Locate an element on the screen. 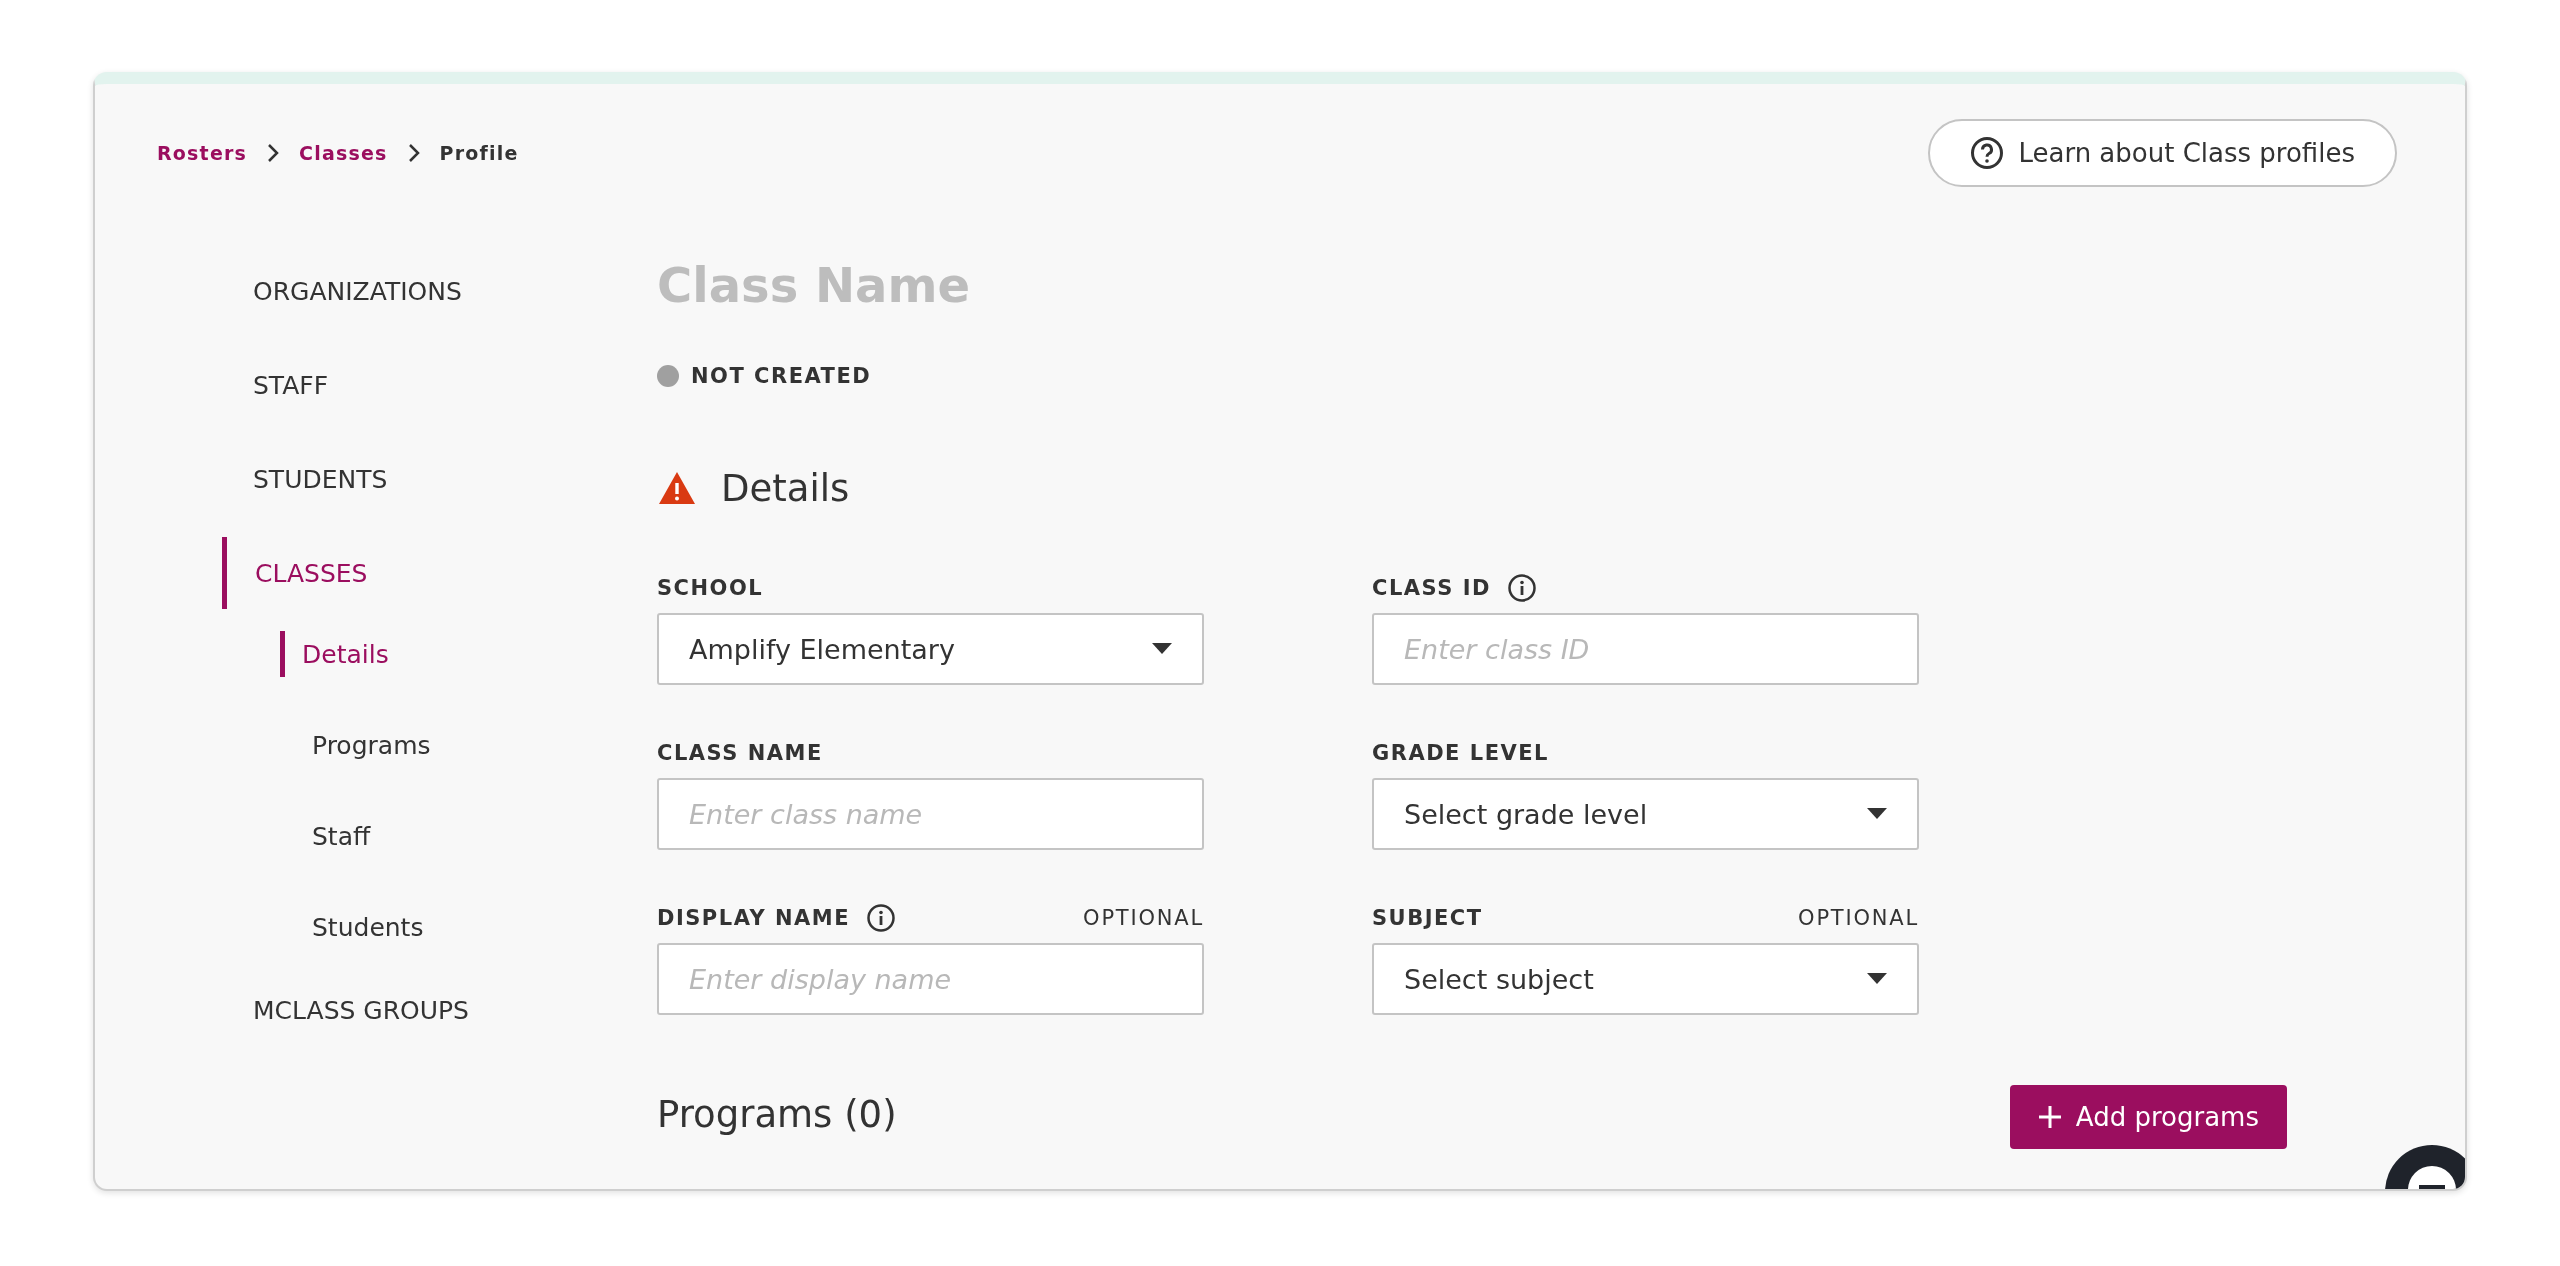  field-label: SCHOOL is located at coordinates (710, 588).